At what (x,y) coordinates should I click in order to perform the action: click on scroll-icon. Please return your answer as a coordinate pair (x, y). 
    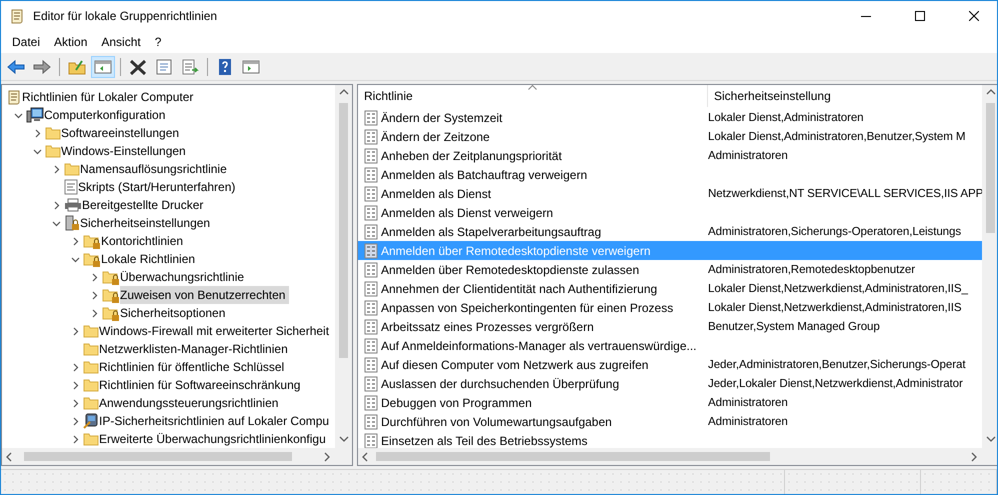
    Looking at the image, I should click on (14, 97).